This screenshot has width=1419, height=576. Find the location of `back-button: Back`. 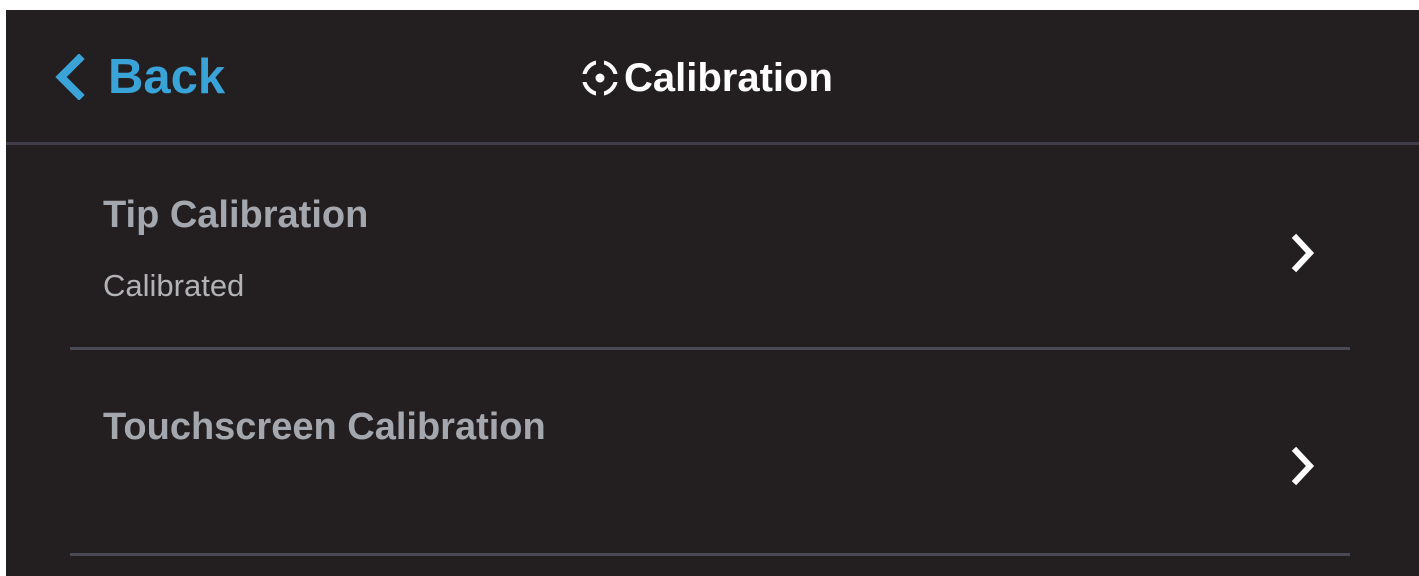

back-button: Back is located at coordinates (138, 77).